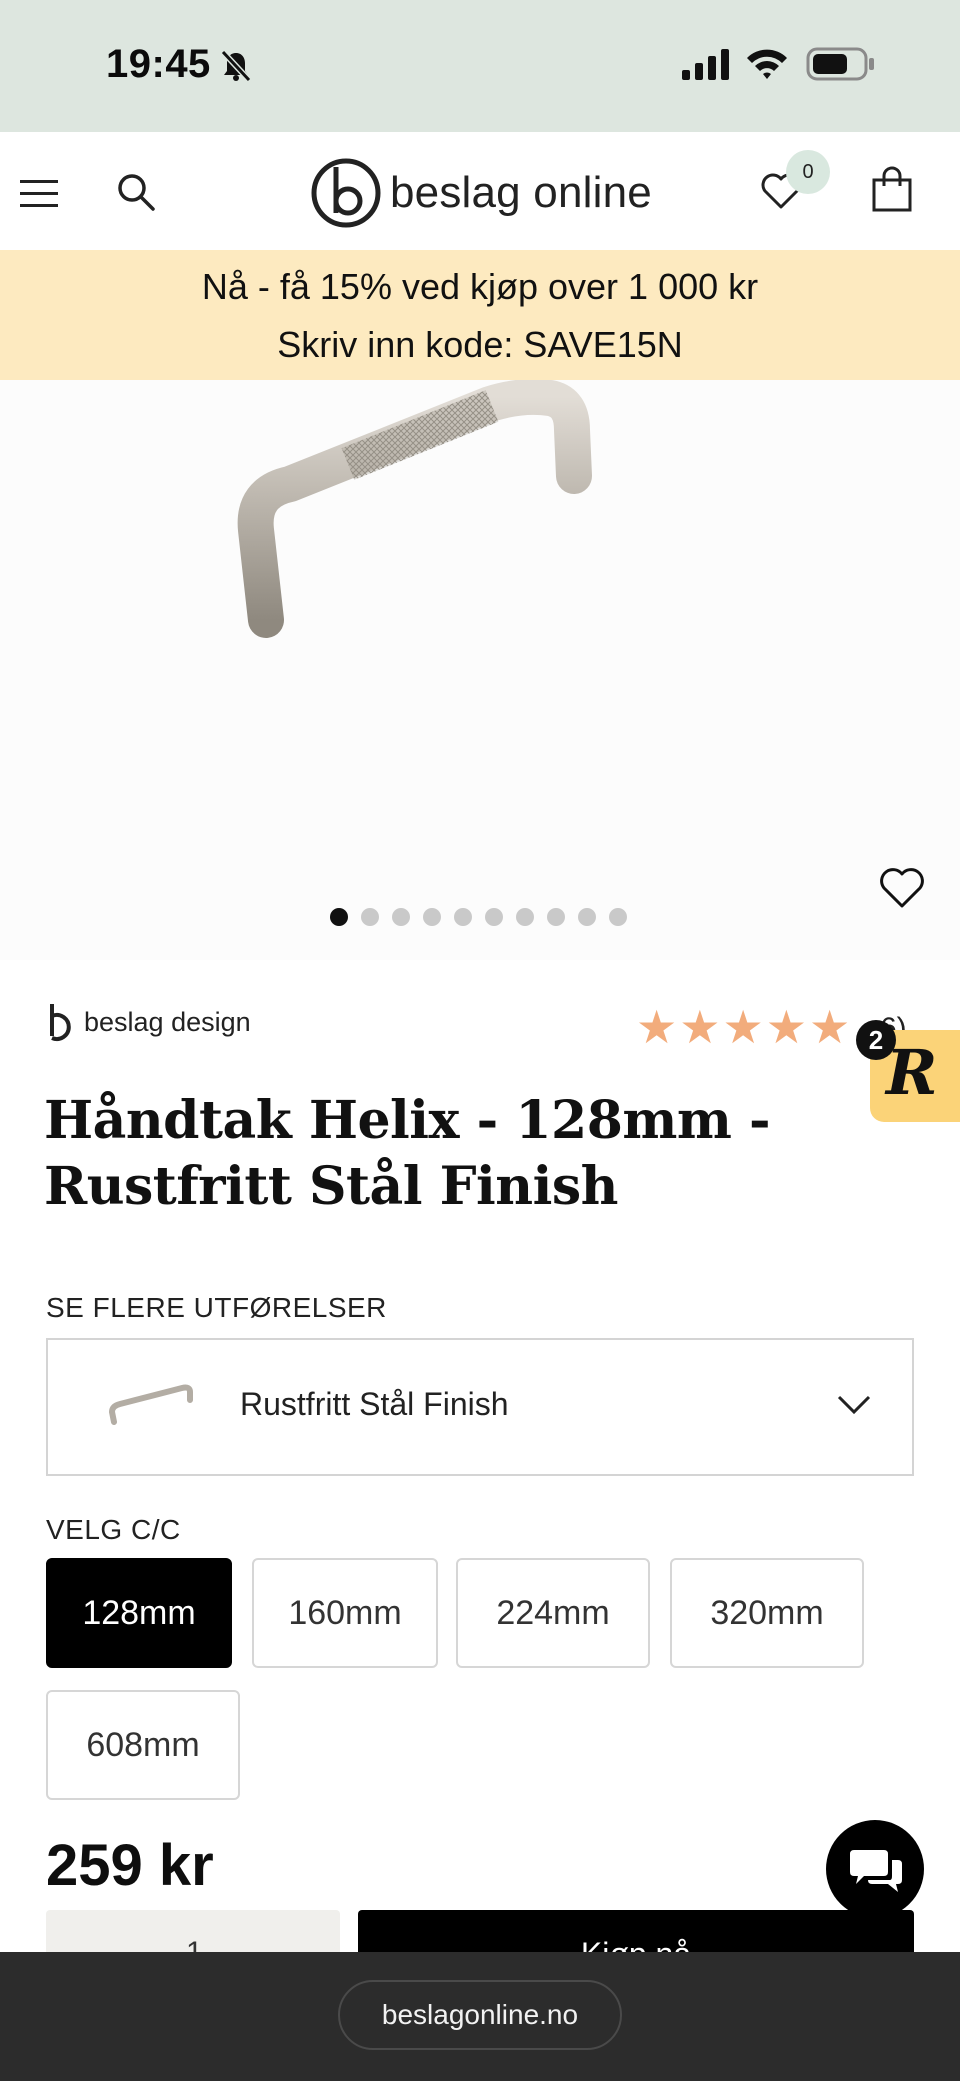 The image size is (960, 2081). Describe the element at coordinates (136, 192) in the screenshot. I see `search-icon` at that location.